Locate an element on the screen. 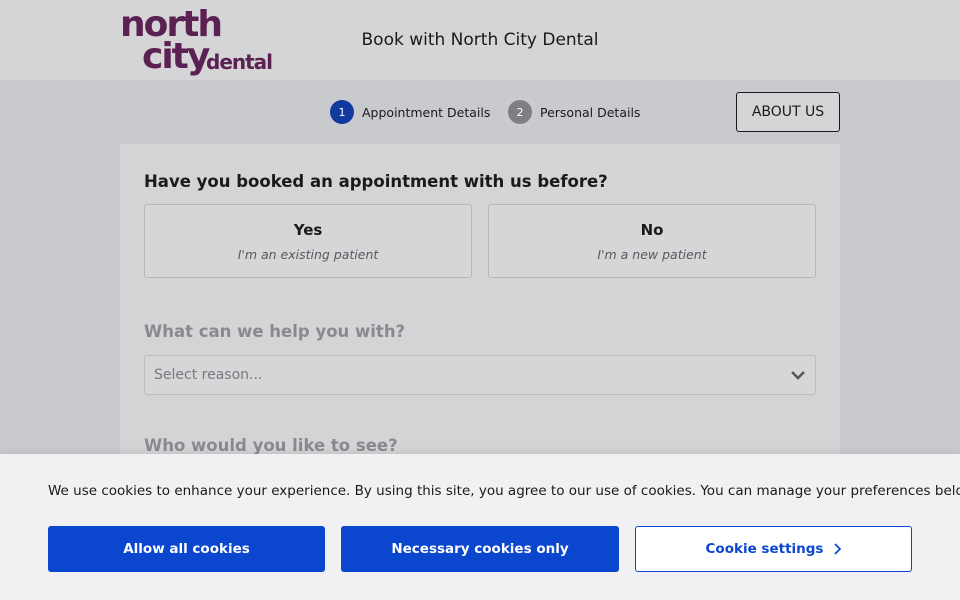 The image size is (960, 600). step-appointment-details: 1 Appointment Details is located at coordinates (410, 112).